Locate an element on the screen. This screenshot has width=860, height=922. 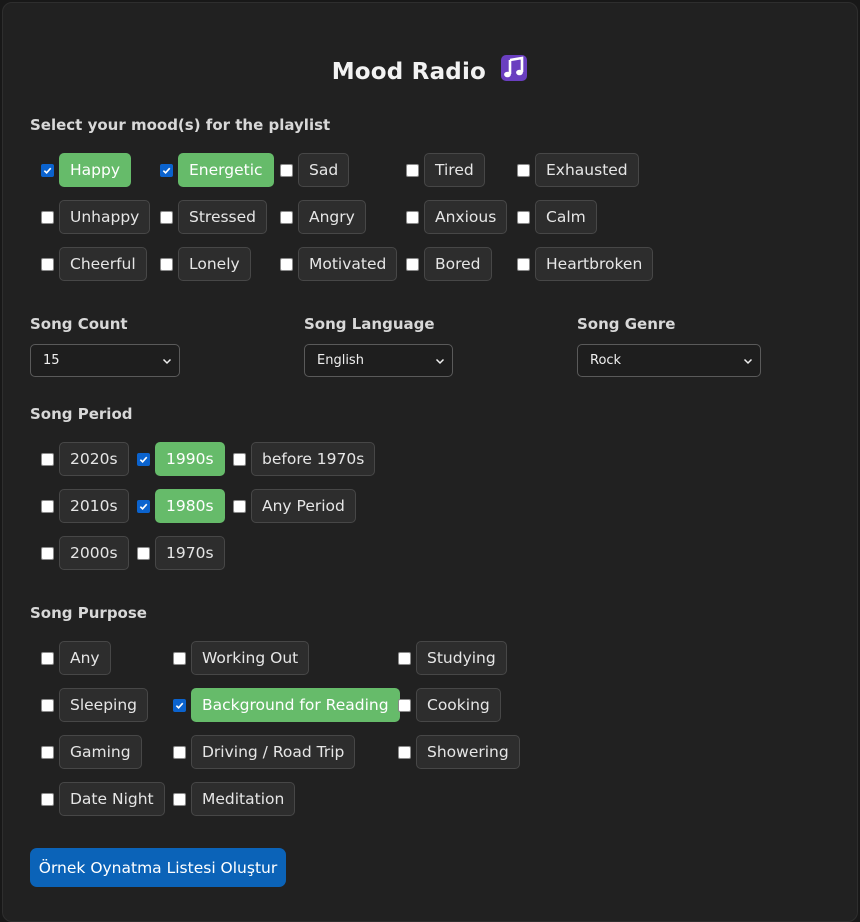
mood-option-energetic: Energetic is located at coordinates (212, 170).